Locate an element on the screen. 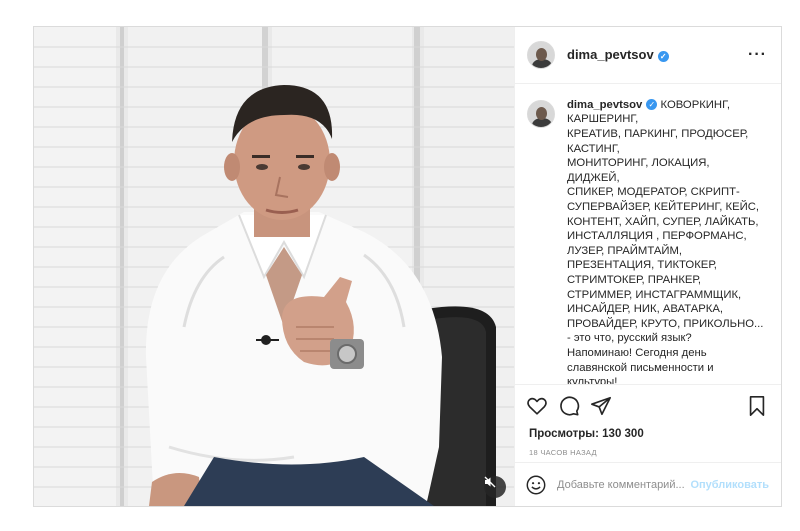 The width and height of the screenshot is (800, 531). publish-button: Опубликовать is located at coordinates (729, 485).